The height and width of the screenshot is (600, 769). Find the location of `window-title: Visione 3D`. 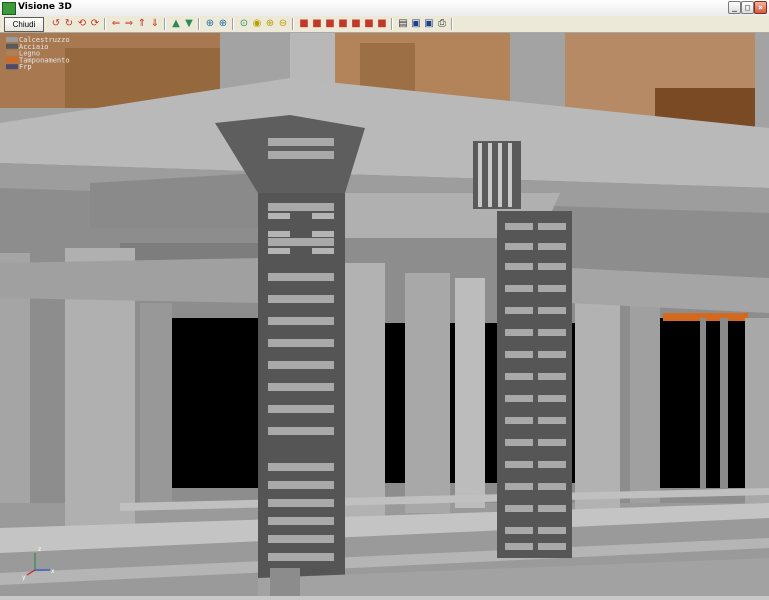

window-title: Visione 3D is located at coordinates (45, 7).